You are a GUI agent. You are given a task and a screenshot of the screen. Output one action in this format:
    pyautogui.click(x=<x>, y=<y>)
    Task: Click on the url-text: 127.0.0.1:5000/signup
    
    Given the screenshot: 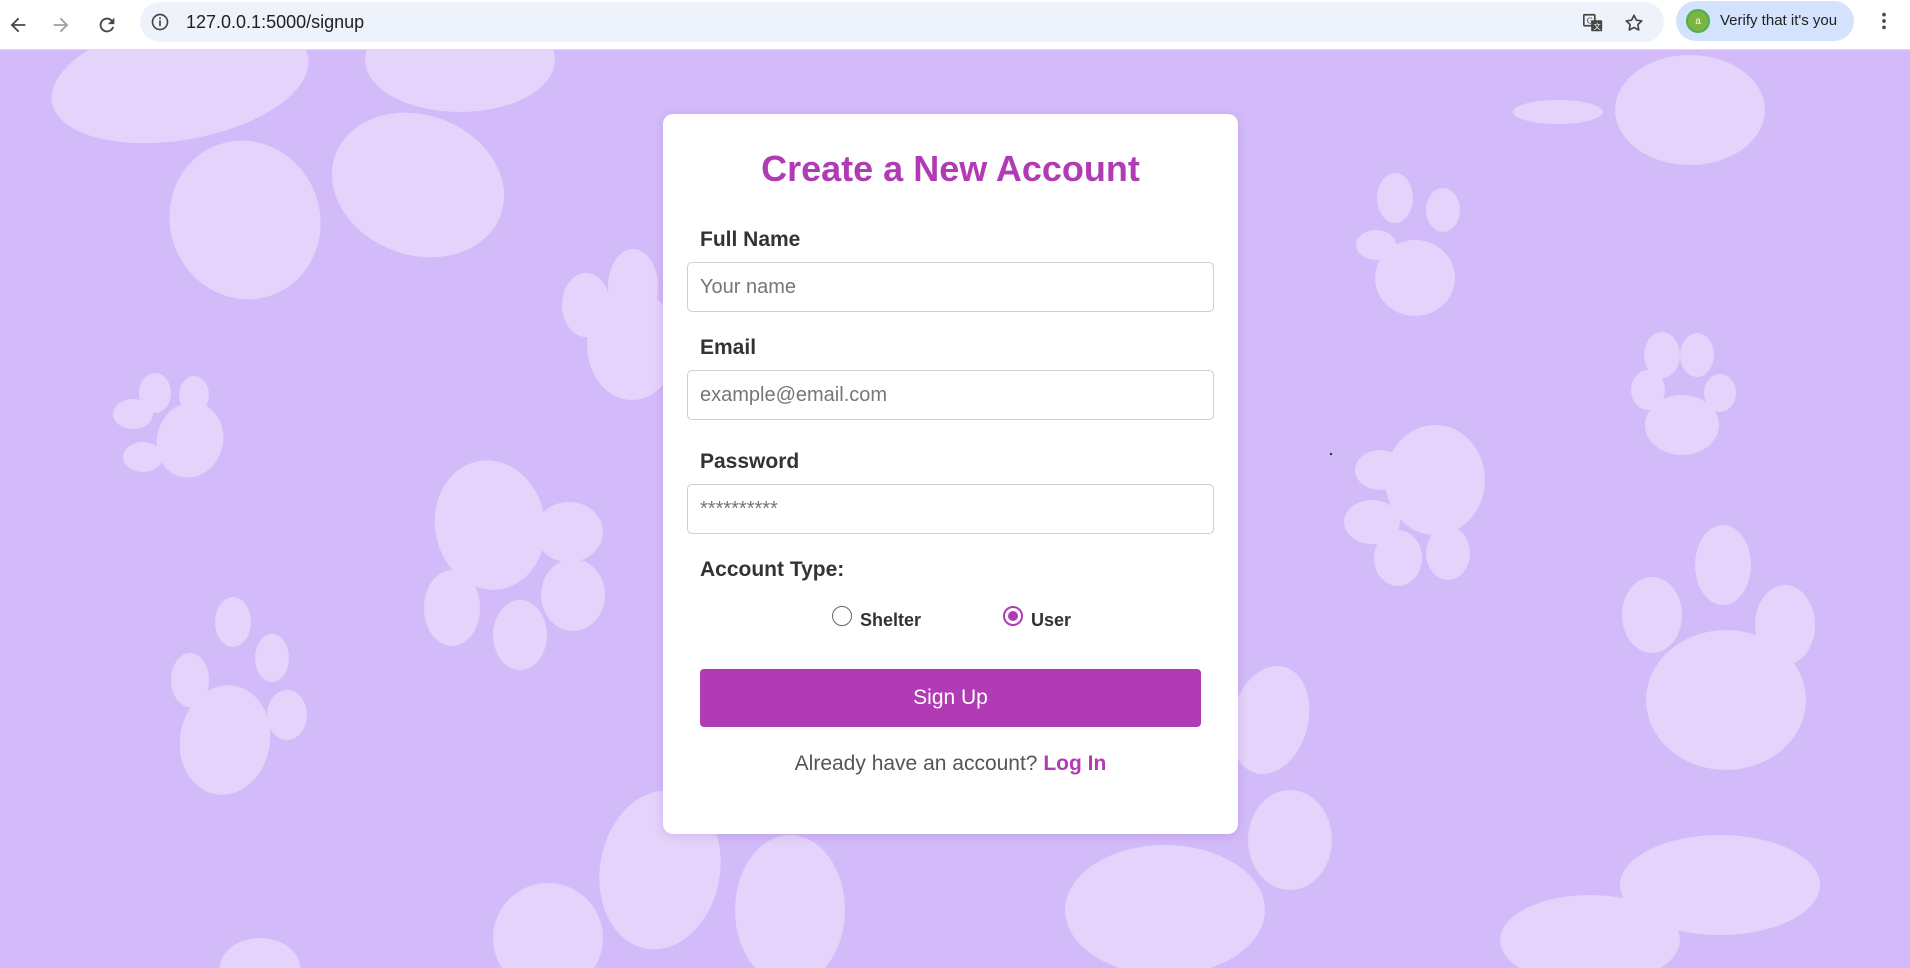 What is the action you would take?
    pyautogui.click(x=275, y=22)
    